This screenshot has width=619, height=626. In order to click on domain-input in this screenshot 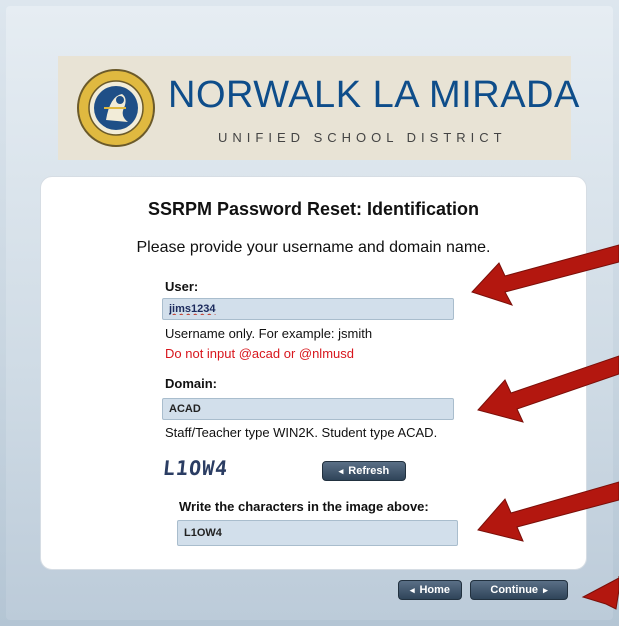, I will do `click(308, 409)`.